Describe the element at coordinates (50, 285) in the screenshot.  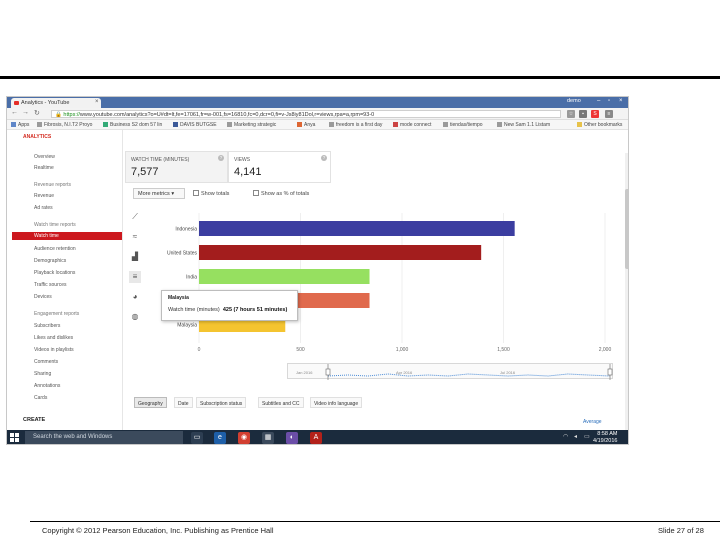
I see `sidebar-item-traffic-sources: Traffic sources` at that location.